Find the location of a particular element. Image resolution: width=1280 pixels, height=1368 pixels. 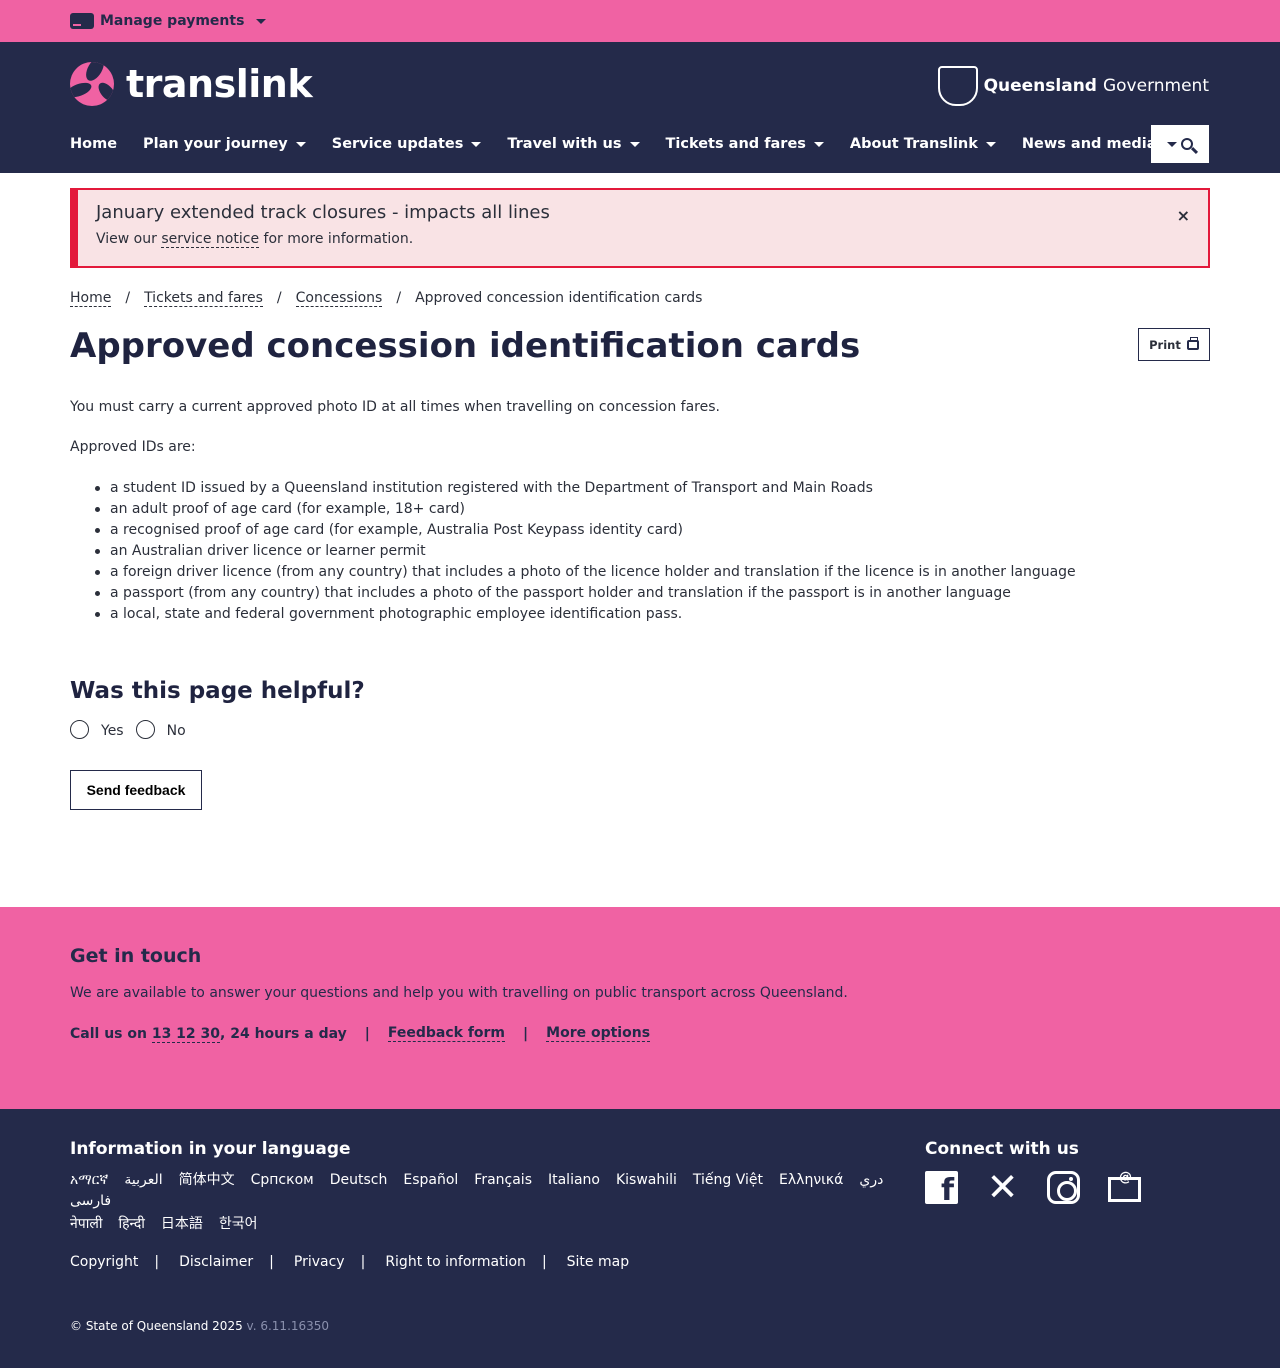

language-link: فارسی is located at coordinates (90, 1201).